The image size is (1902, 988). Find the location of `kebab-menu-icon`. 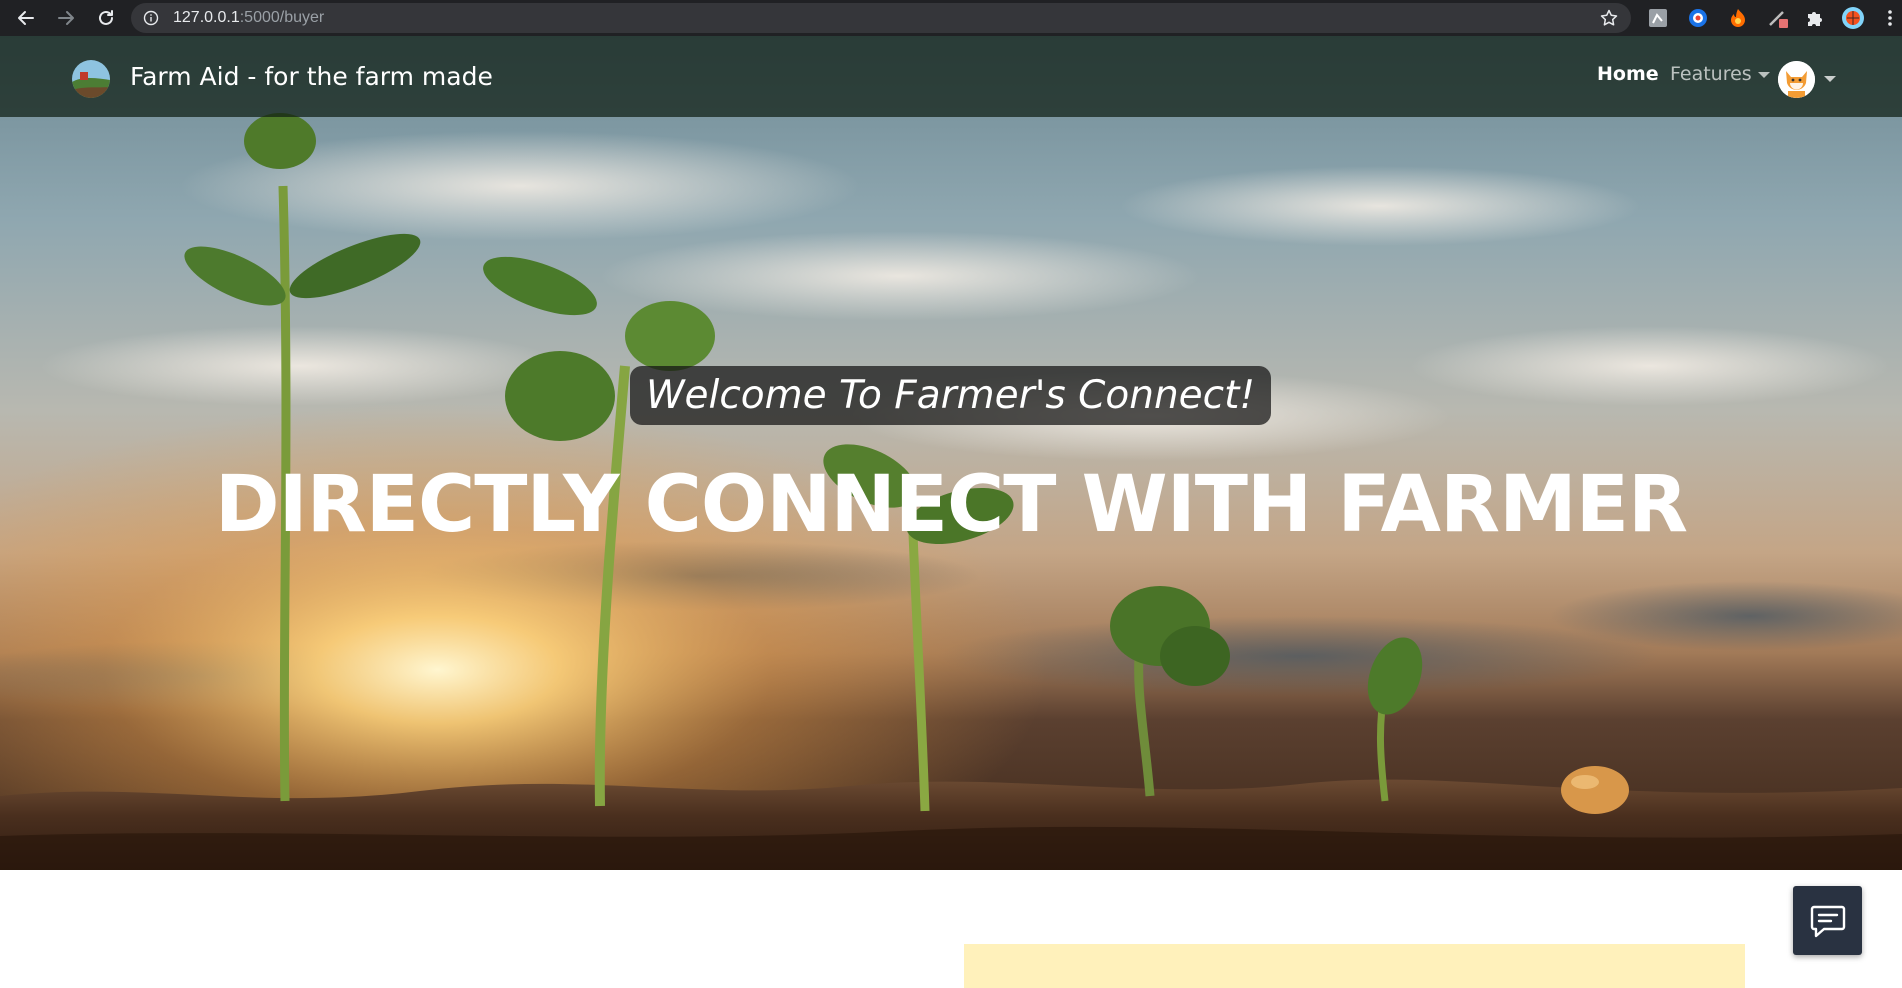

kebab-menu-icon is located at coordinates (1890, 18).